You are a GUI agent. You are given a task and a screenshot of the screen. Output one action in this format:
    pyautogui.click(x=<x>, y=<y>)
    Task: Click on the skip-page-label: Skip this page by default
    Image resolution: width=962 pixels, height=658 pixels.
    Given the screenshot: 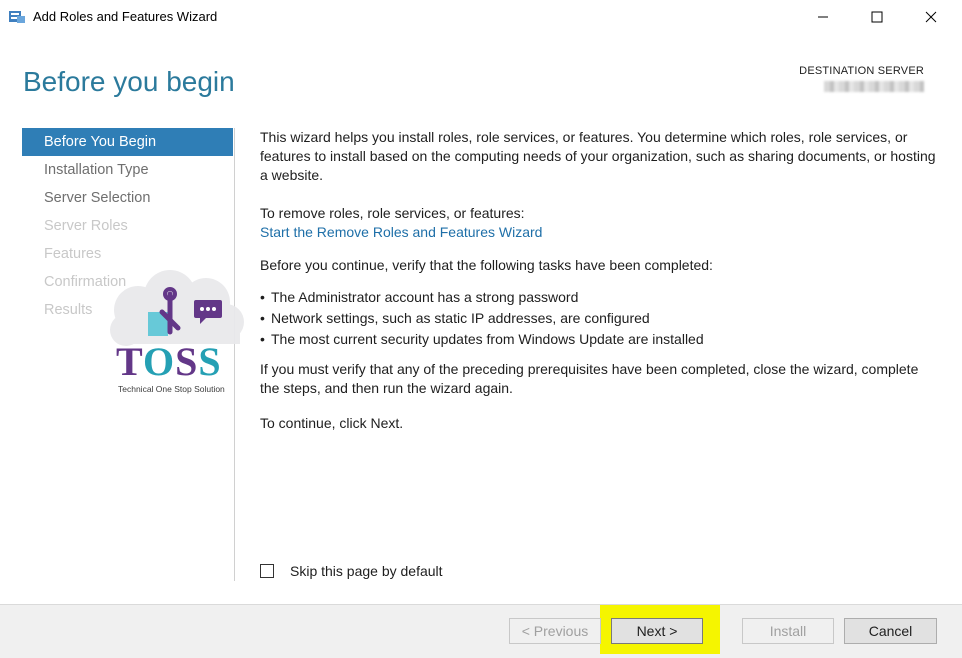 What is the action you would take?
    pyautogui.click(x=366, y=571)
    